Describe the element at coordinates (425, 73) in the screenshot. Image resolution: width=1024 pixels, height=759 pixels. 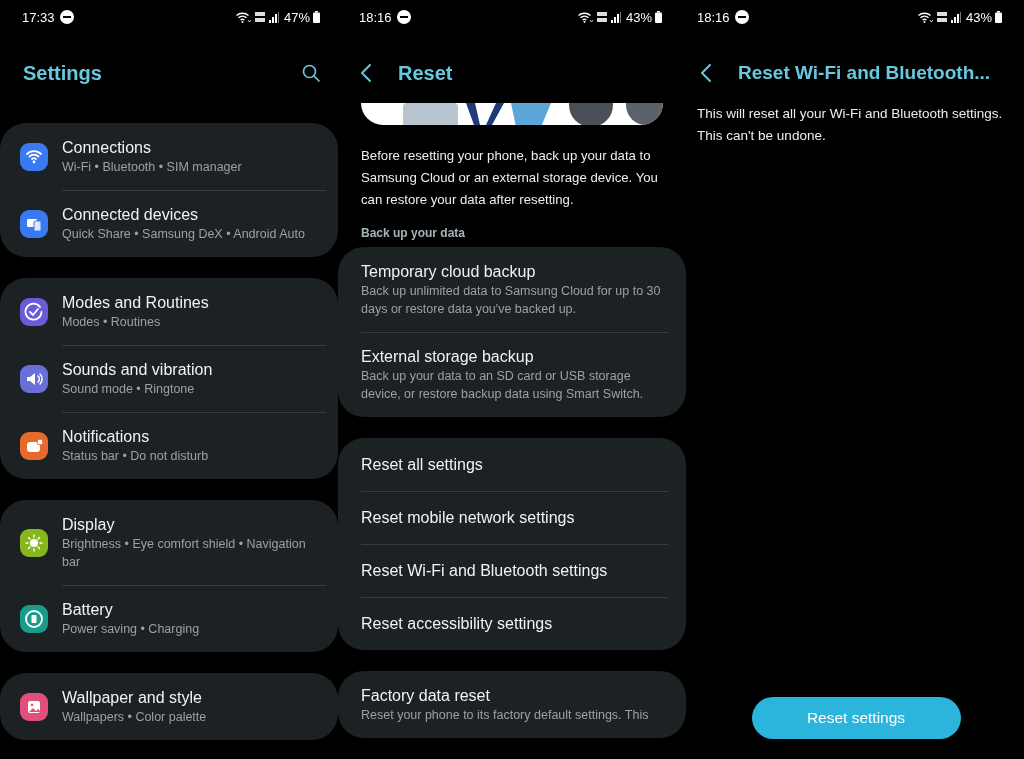
I see `screen-title: Reset` at that location.